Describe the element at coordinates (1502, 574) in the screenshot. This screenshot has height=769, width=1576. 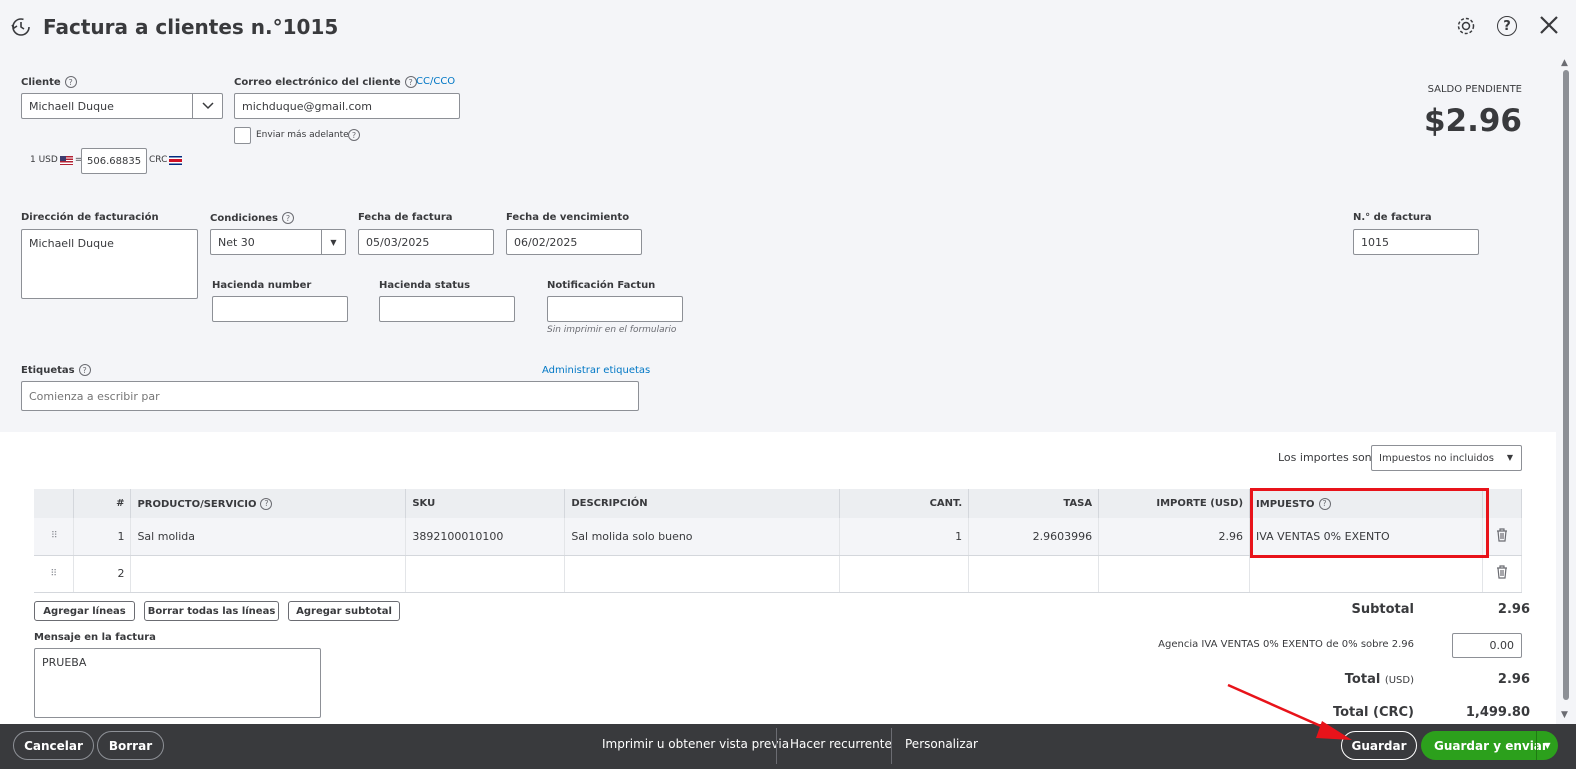
I see `trash-icon` at that location.